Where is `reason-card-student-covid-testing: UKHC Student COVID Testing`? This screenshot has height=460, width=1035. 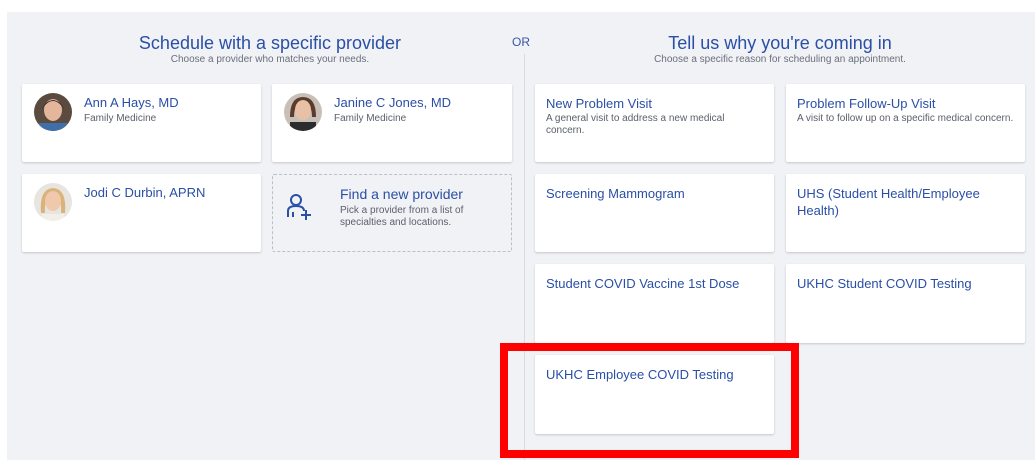
reason-card-student-covid-testing: UKHC Student COVID Testing is located at coordinates (905, 303).